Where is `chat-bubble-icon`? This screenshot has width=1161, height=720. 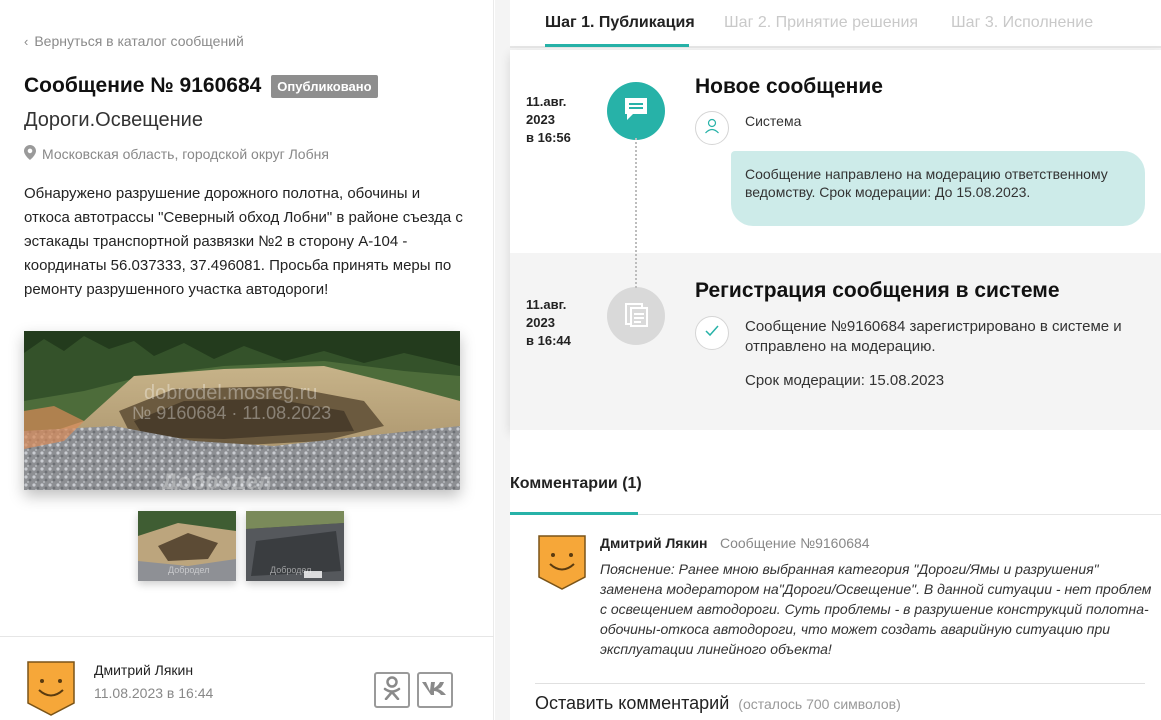 chat-bubble-icon is located at coordinates (636, 111).